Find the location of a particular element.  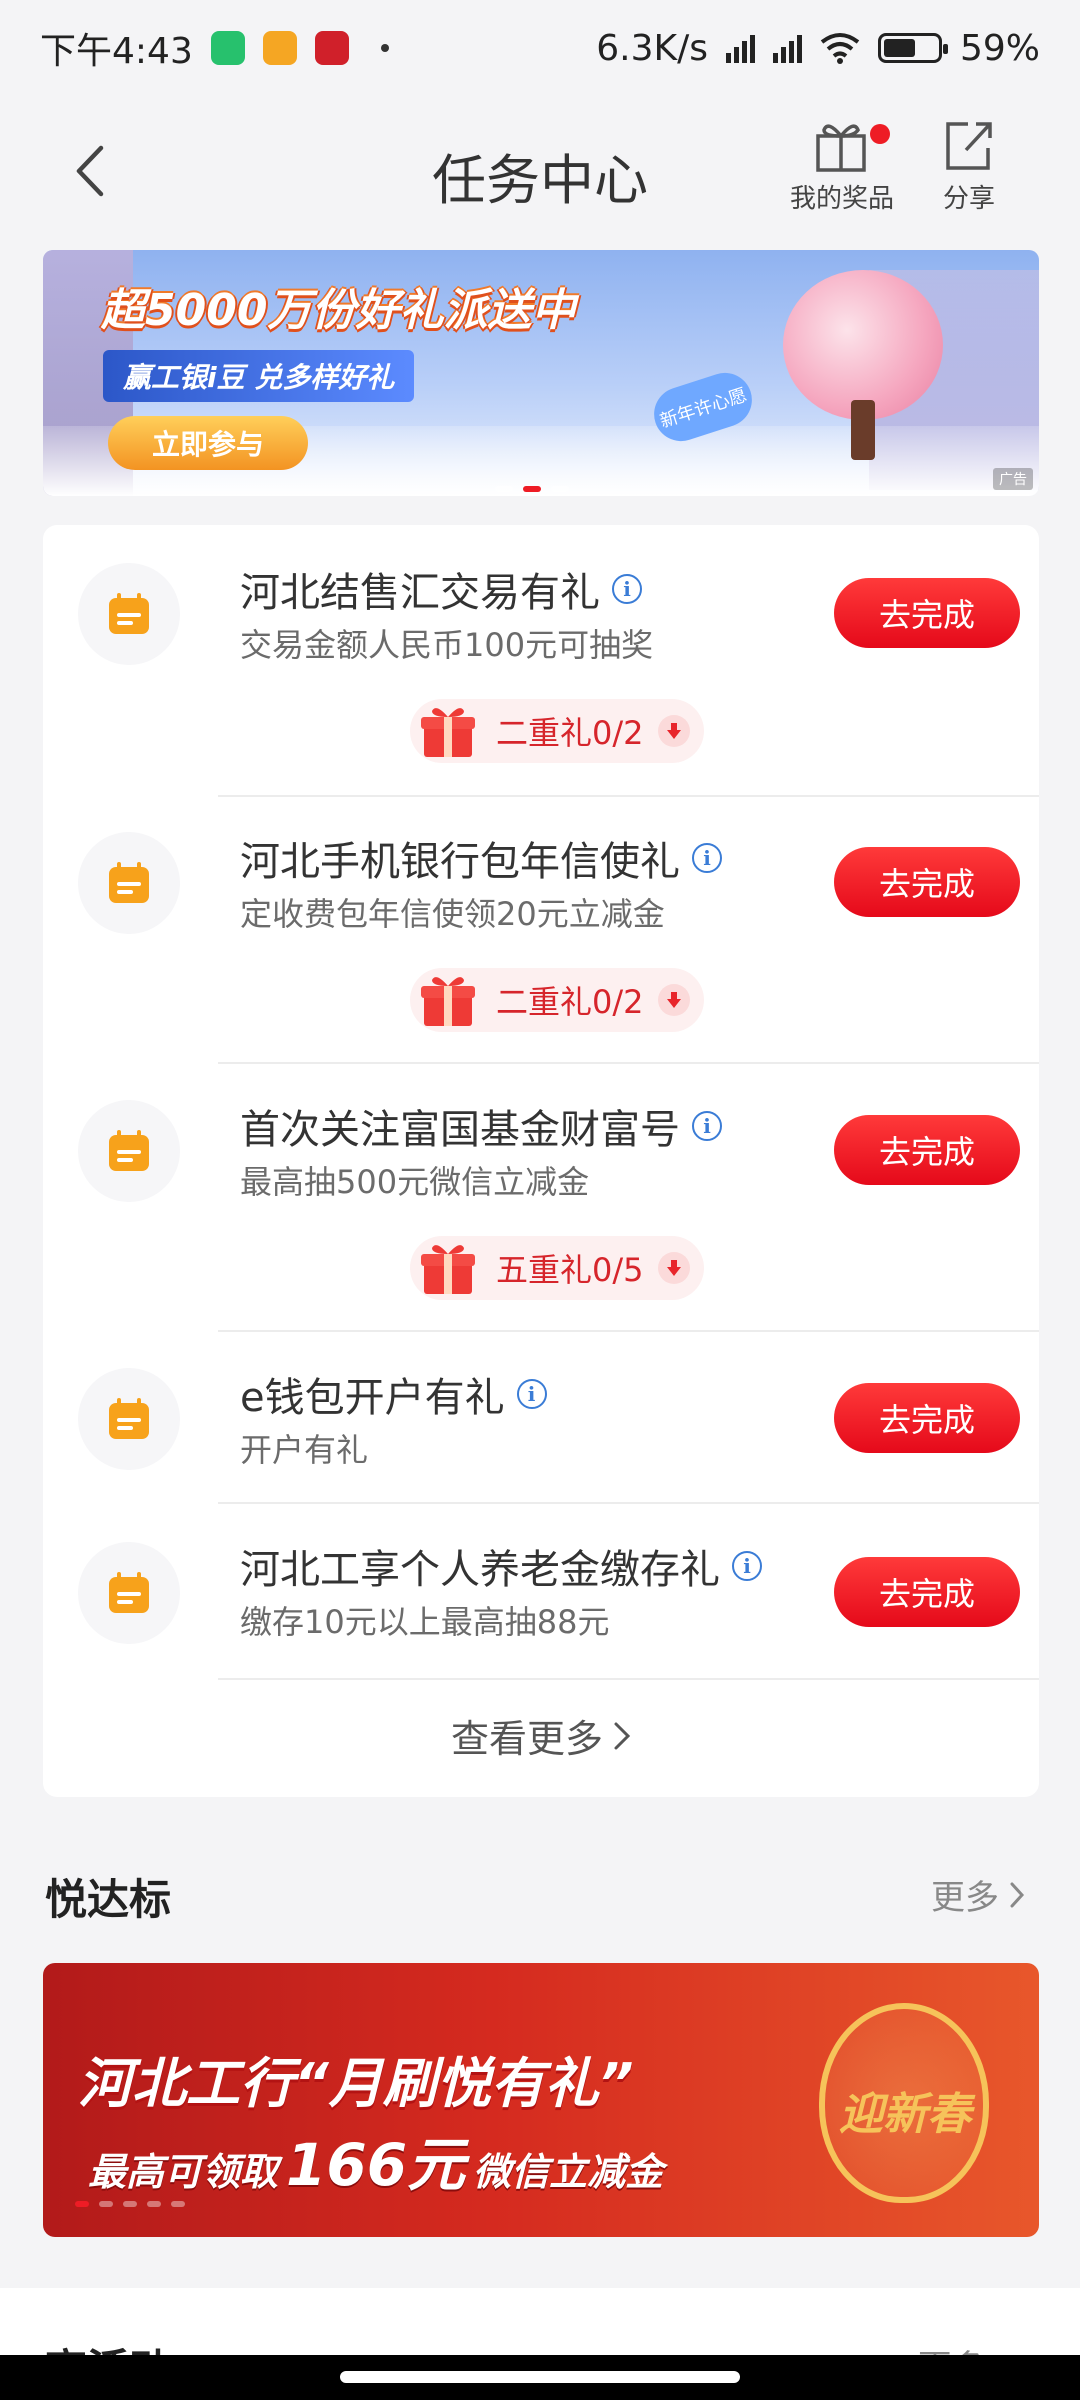

task-title: 河北工享个人养老金缴存礼 i is located at coordinates (501, 1566).